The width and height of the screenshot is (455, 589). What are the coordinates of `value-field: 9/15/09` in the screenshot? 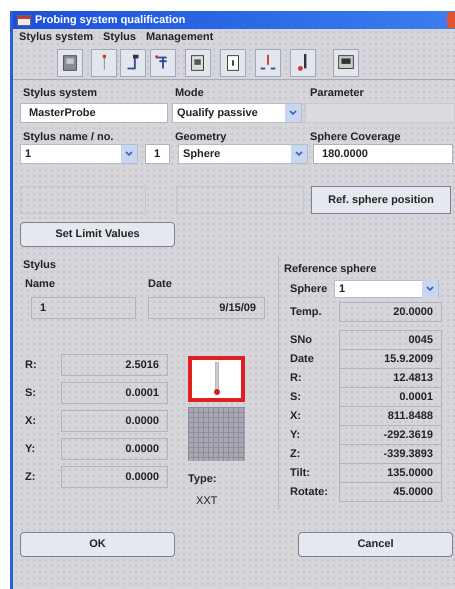 It's located at (206, 308).